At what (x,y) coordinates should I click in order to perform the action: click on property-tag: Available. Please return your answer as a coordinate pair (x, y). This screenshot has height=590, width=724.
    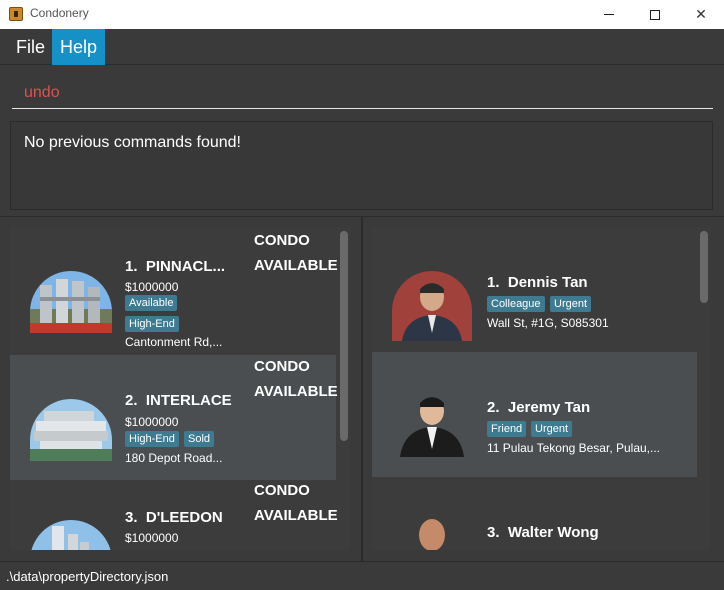
    Looking at the image, I should click on (151, 303).